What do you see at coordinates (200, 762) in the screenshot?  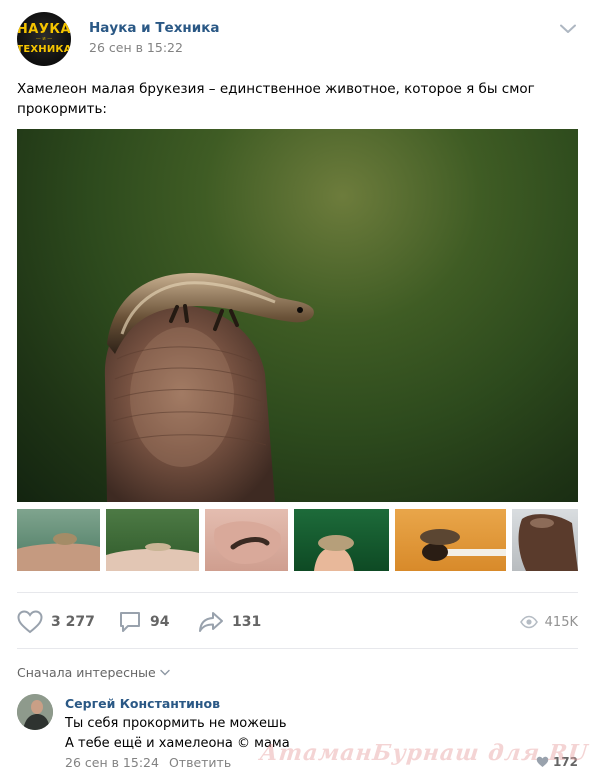 I see `reply-button: Ответить` at bounding box center [200, 762].